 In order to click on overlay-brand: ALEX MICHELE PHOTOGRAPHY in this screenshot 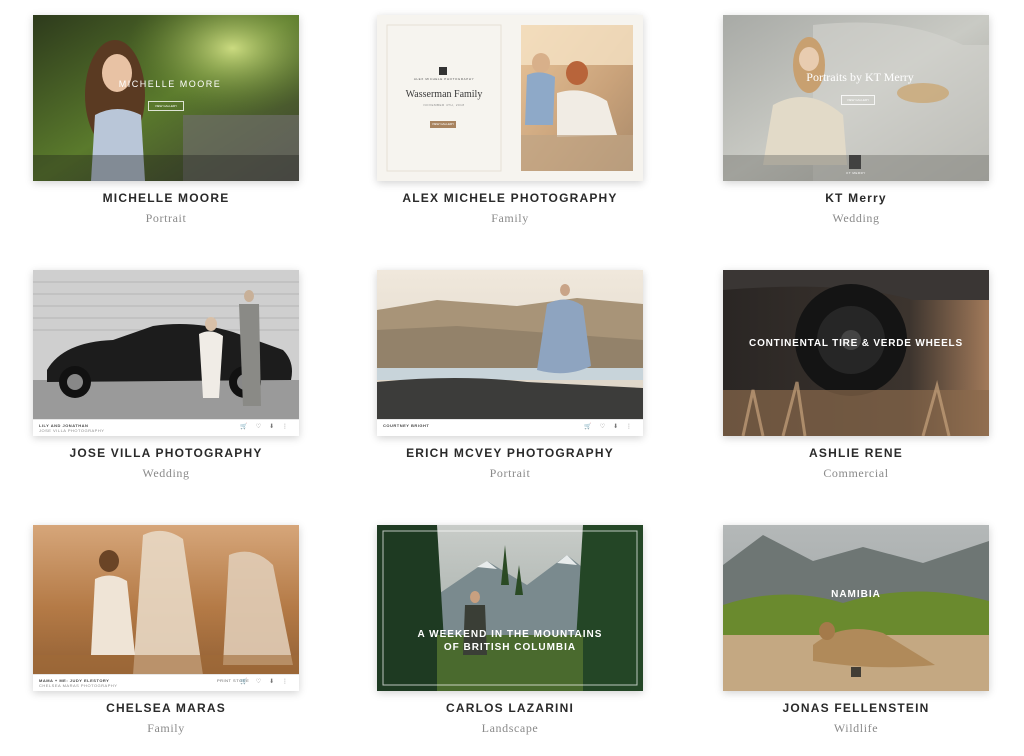, I will do `click(444, 79)`.